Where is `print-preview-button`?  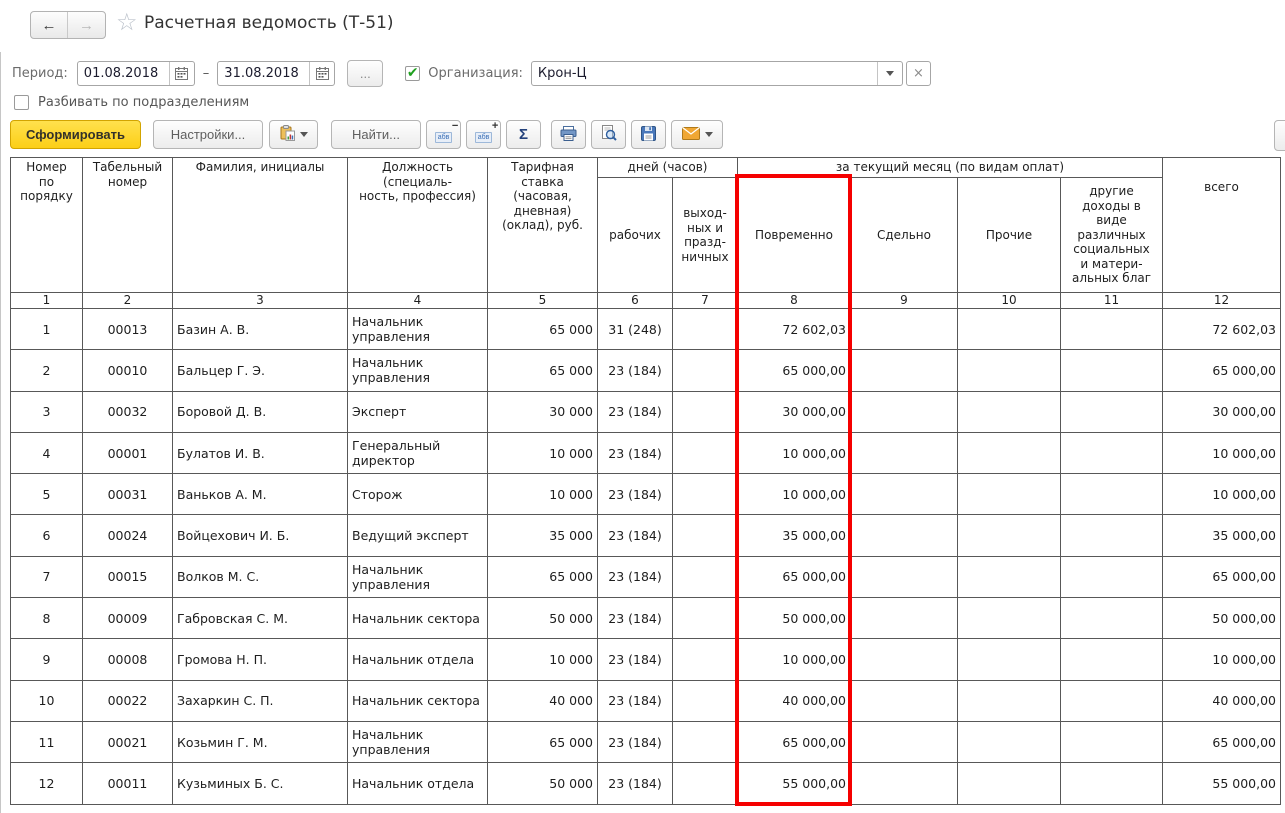
print-preview-button is located at coordinates (608, 134).